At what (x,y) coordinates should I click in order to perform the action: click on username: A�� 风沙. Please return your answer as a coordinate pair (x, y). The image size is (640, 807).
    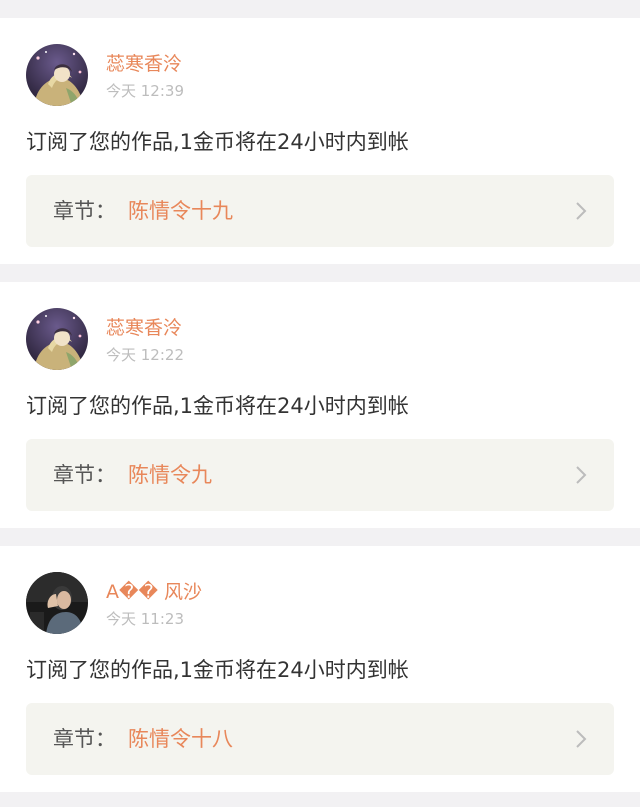
    Looking at the image, I should click on (154, 592).